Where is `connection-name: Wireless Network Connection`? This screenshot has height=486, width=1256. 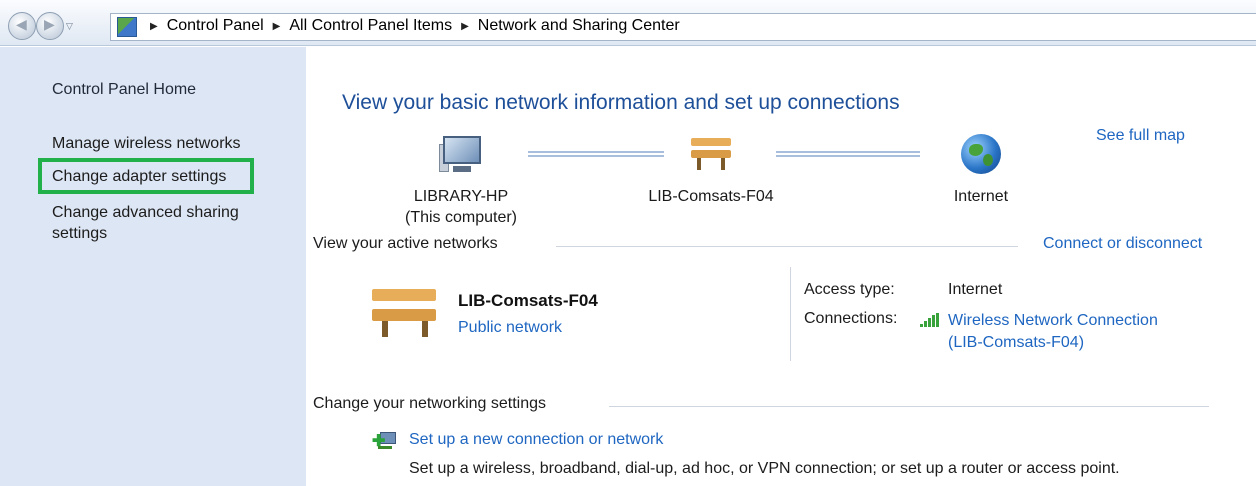 connection-name: Wireless Network Connection is located at coordinates (1053, 321).